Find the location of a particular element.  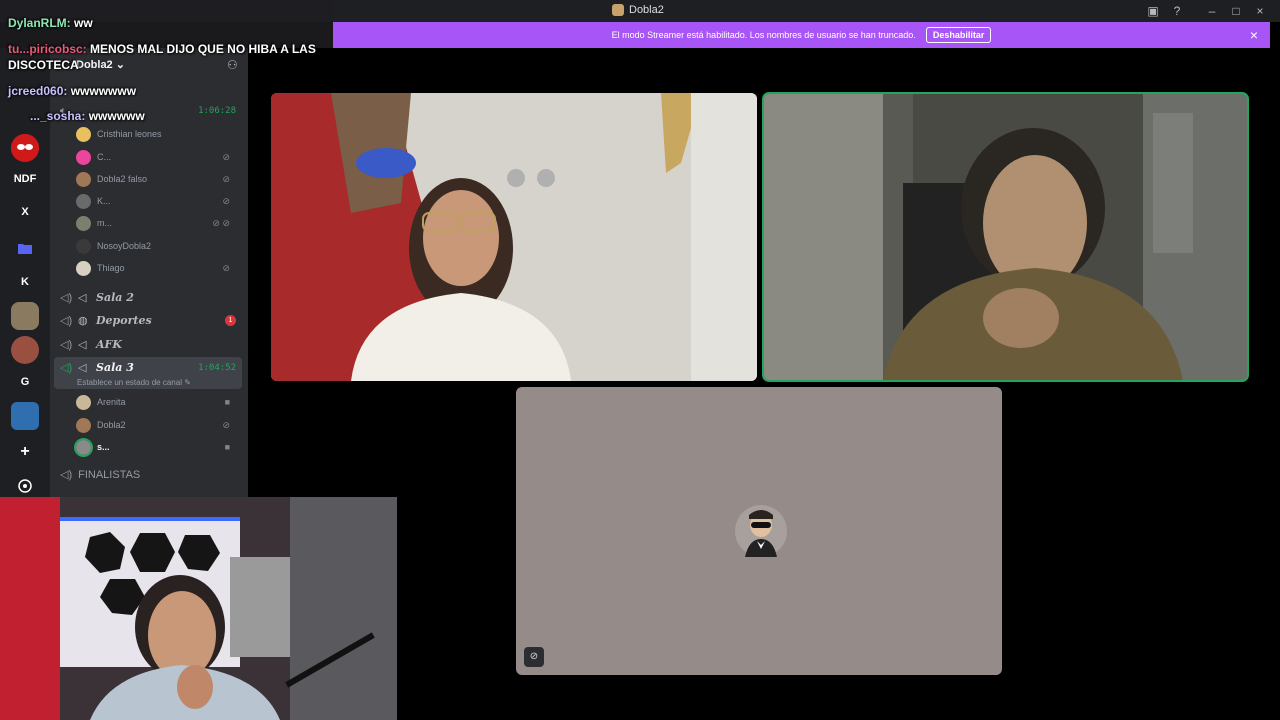

server-ndf-label: NDF is located at coordinates (25, 179).